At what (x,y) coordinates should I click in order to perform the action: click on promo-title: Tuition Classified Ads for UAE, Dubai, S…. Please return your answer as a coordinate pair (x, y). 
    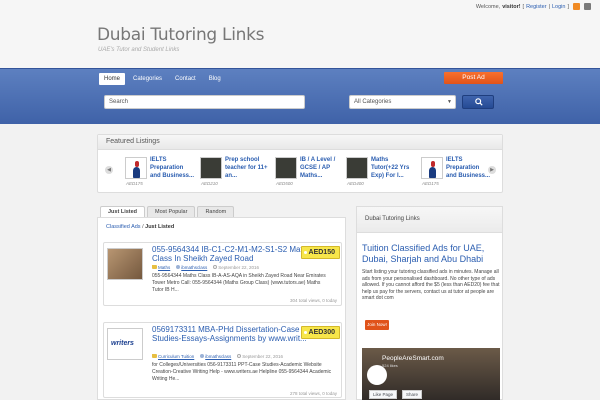
    Looking at the image, I should click on (423, 253).